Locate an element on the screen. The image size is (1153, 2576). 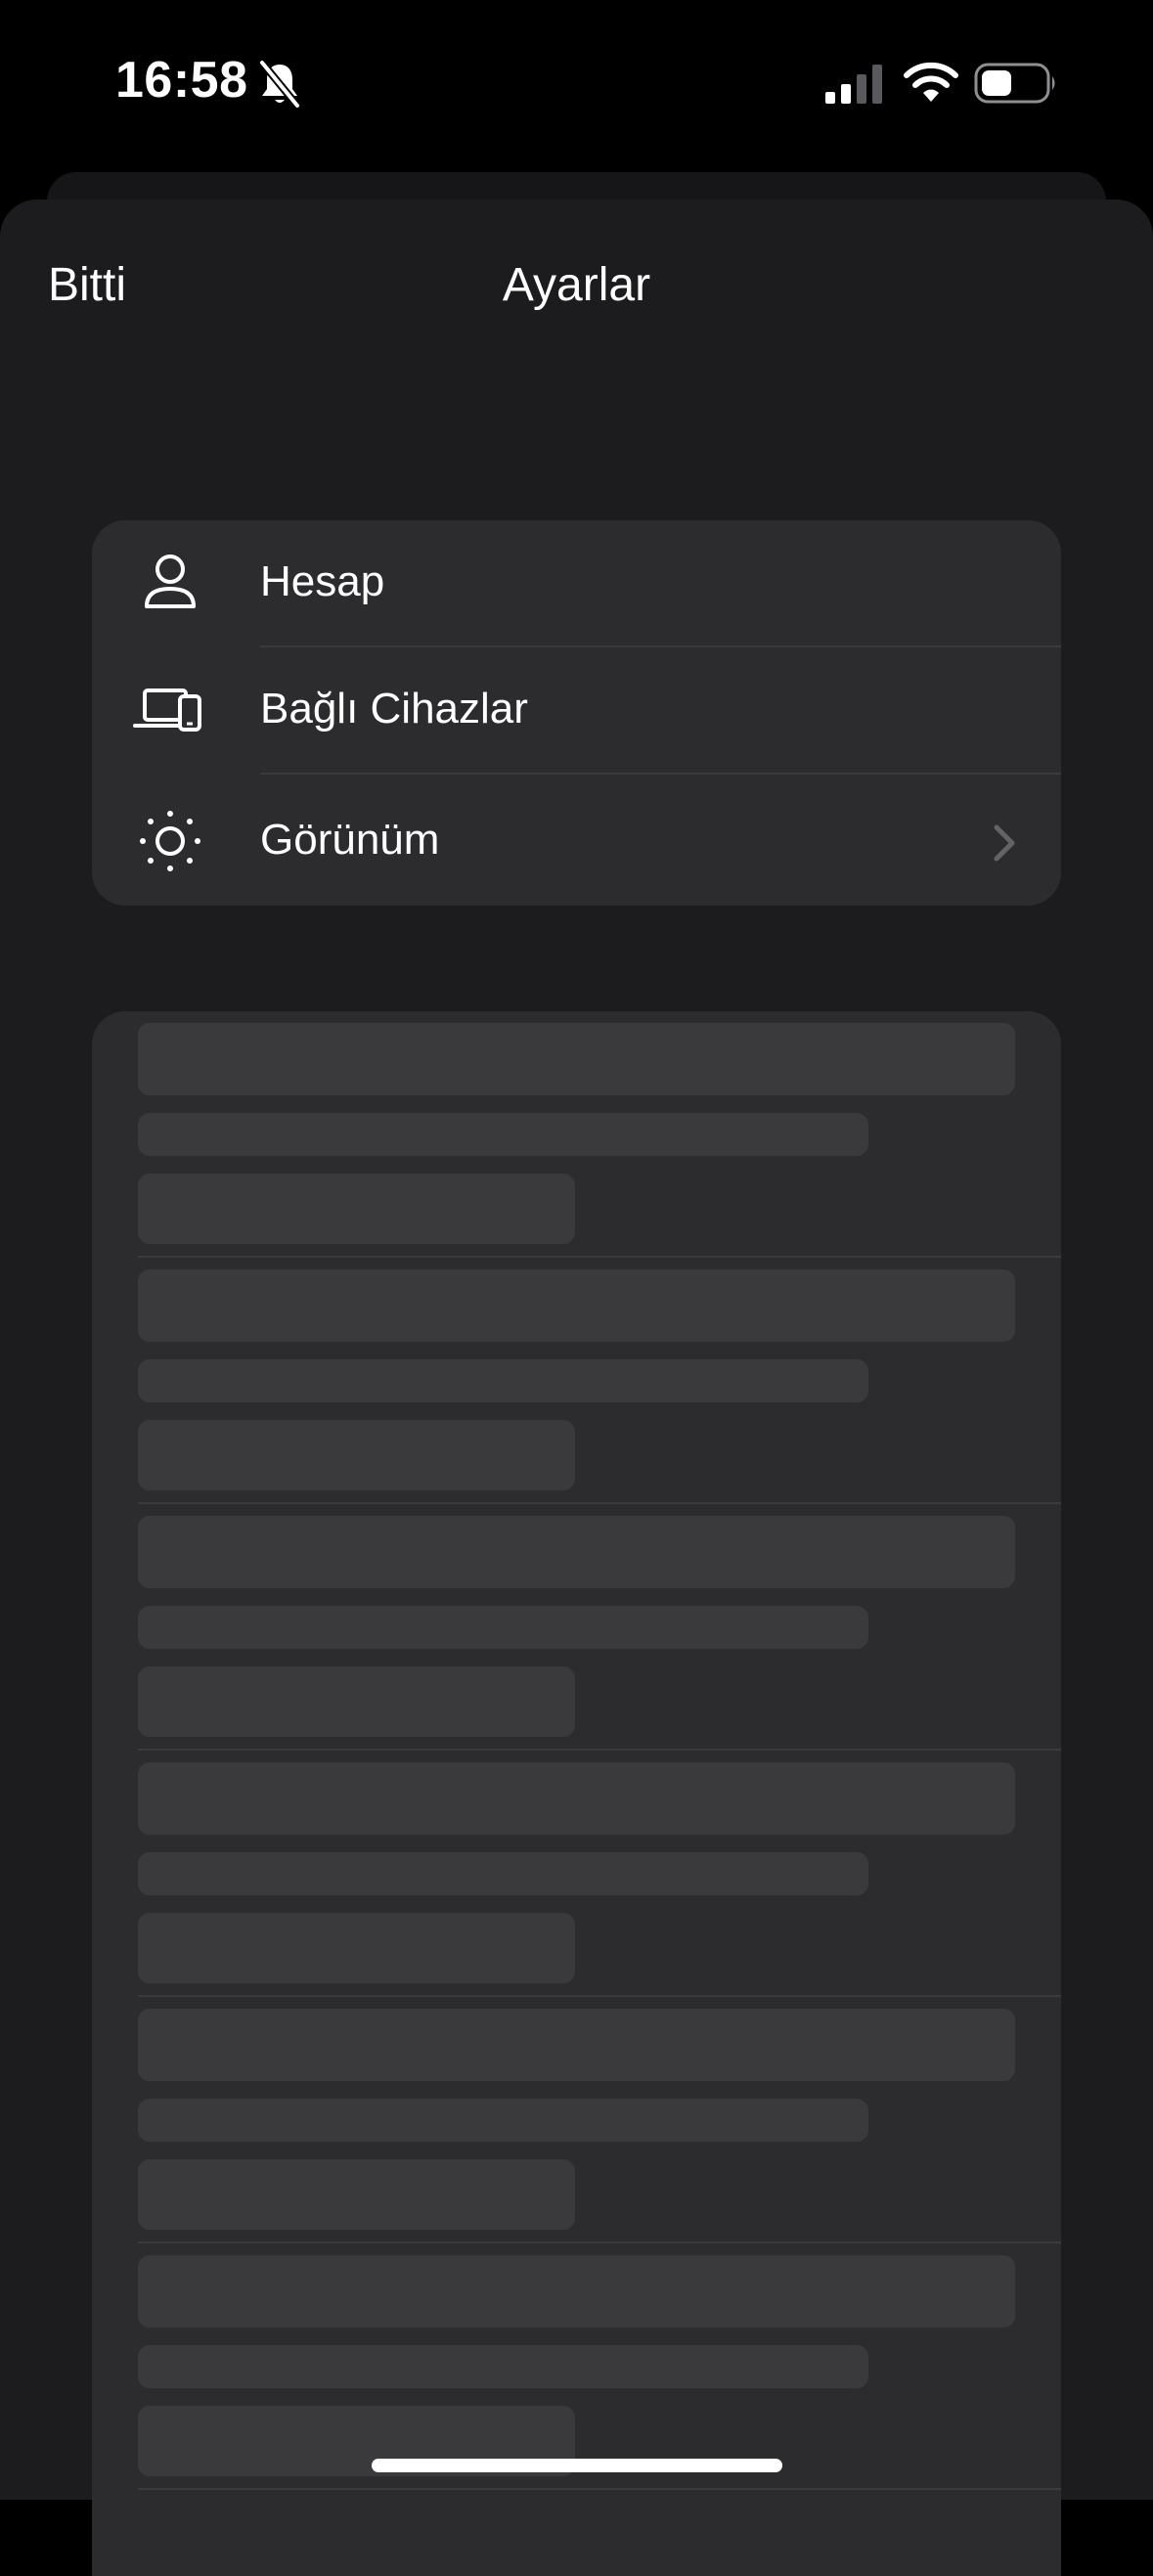
settings-item-label: Görünüm is located at coordinates (350, 840).